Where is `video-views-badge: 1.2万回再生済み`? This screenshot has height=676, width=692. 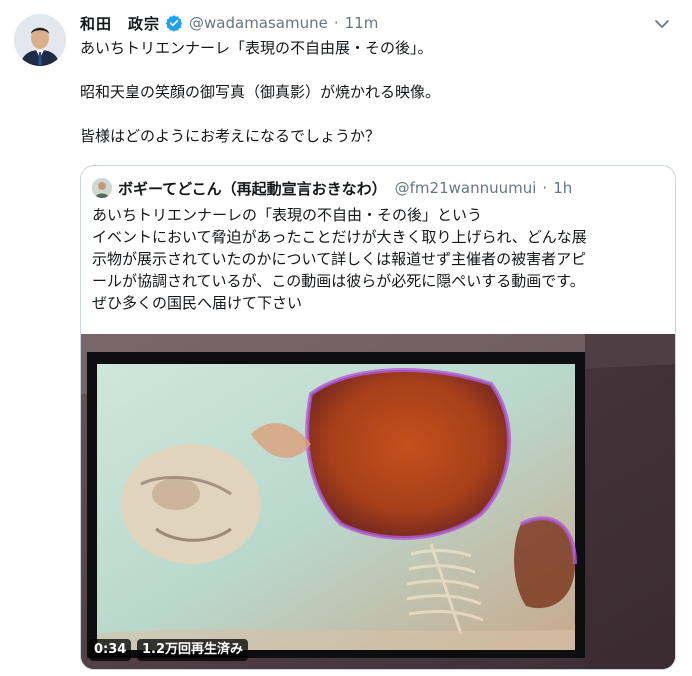
video-views-badge: 1.2万回再生済み is located at coordinates (193, 650).